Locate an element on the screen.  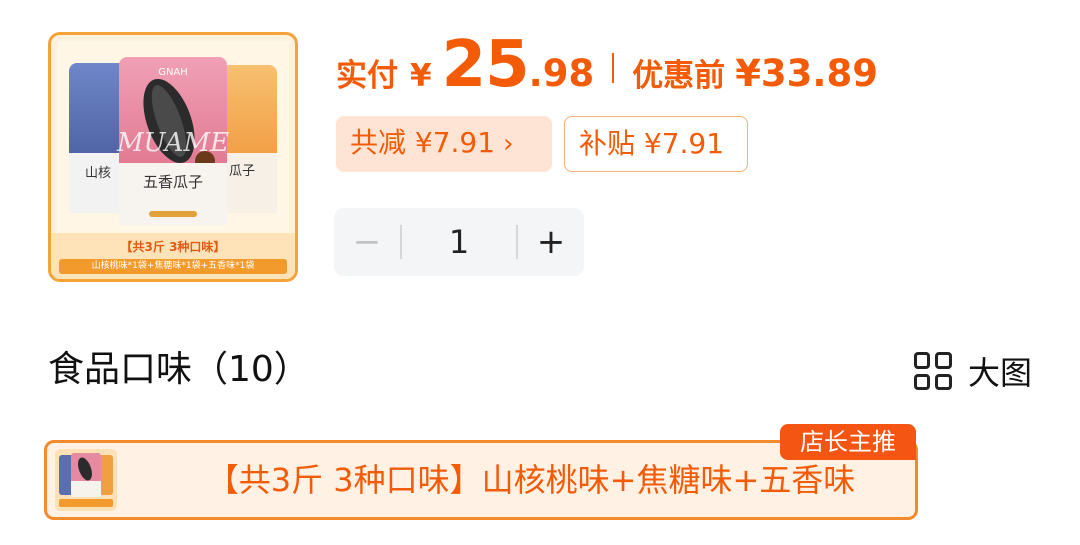
grid-icon is located at coordinates (932, 371).